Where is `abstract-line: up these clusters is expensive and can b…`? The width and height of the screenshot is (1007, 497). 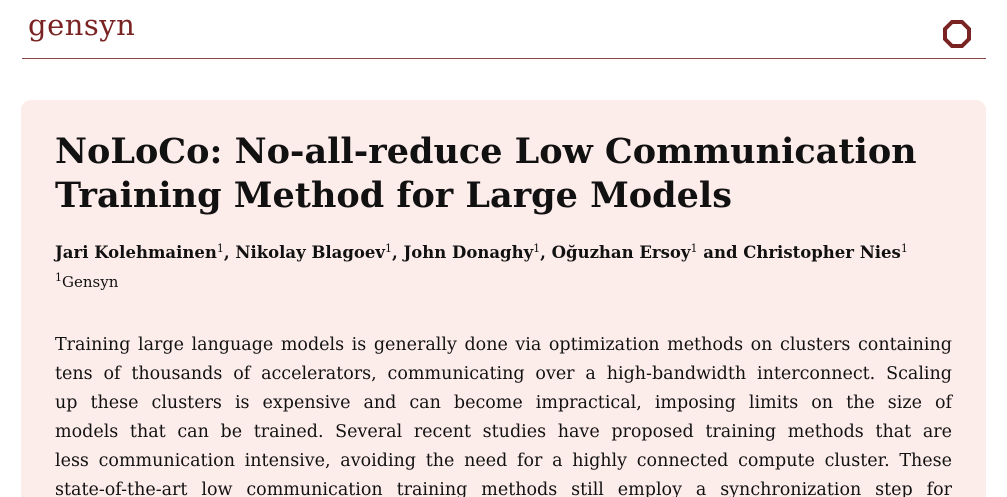
abstract-line: up these clusters is expensive and can b… is located at coordinates (503, 403).